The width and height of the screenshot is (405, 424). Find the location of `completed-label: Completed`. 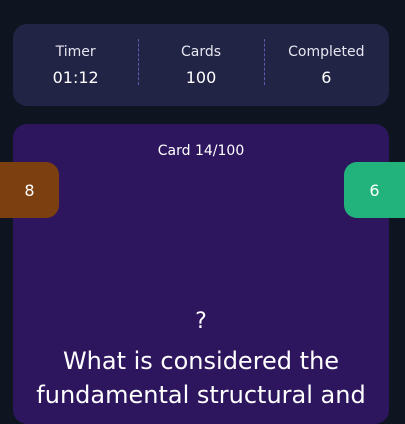

completed-label: Completed is located at coordinates (326, 51).